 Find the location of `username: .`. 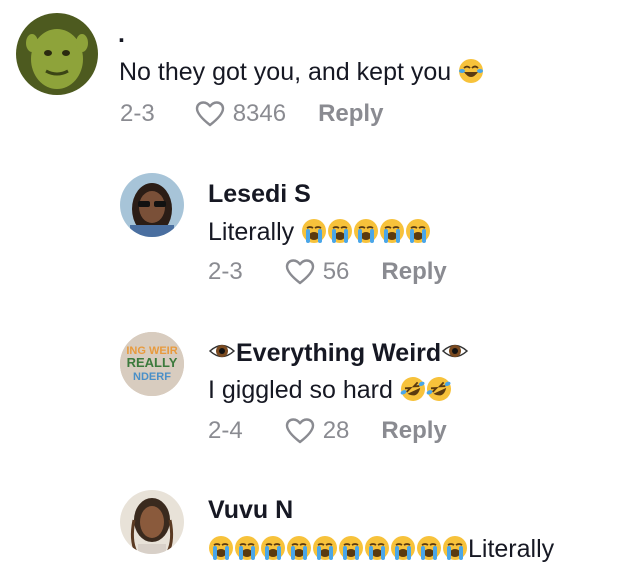

username: . is located at coordinates (121, 34).